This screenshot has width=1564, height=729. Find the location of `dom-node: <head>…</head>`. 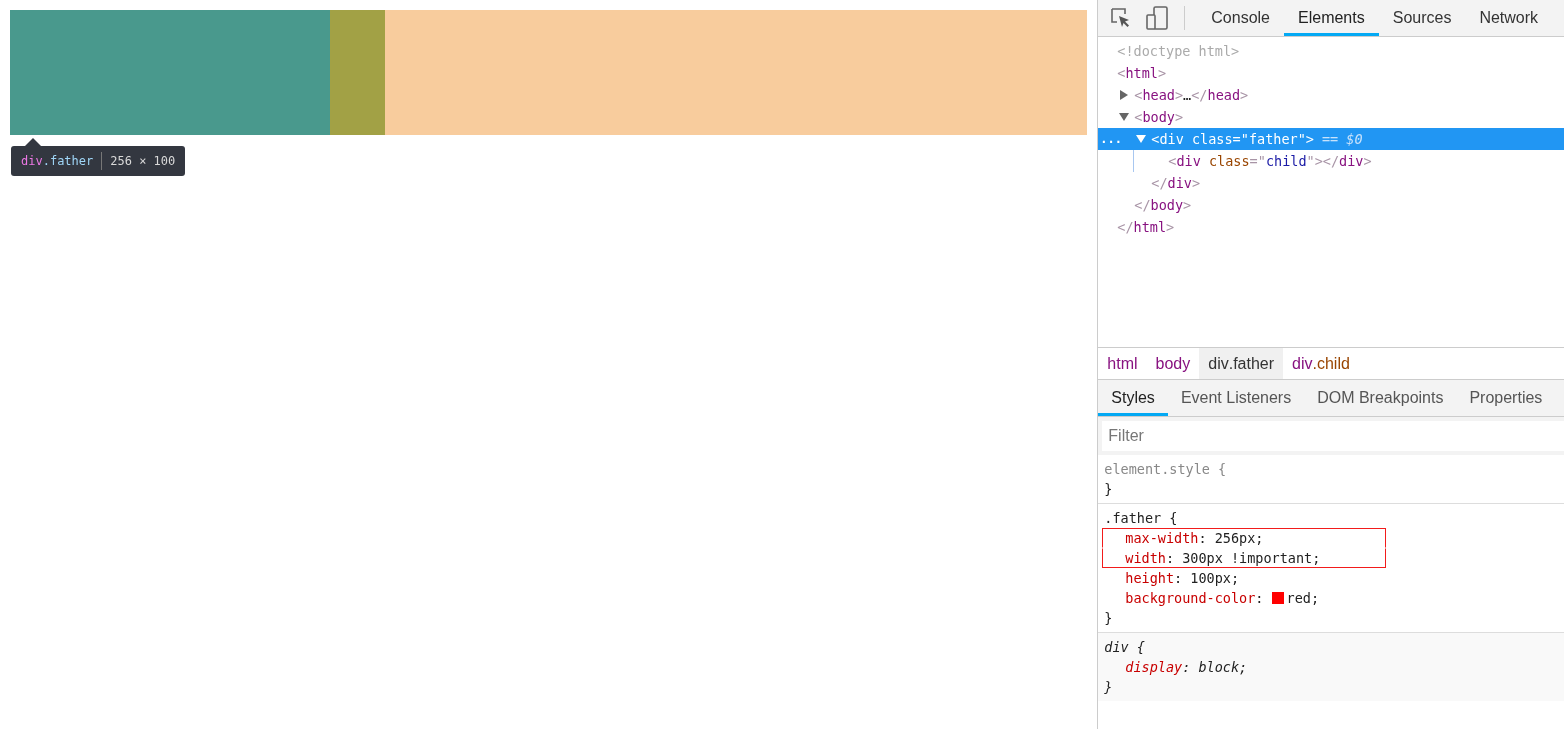

dom-node: <head>…</head> is located at coordinates (1191, 95).